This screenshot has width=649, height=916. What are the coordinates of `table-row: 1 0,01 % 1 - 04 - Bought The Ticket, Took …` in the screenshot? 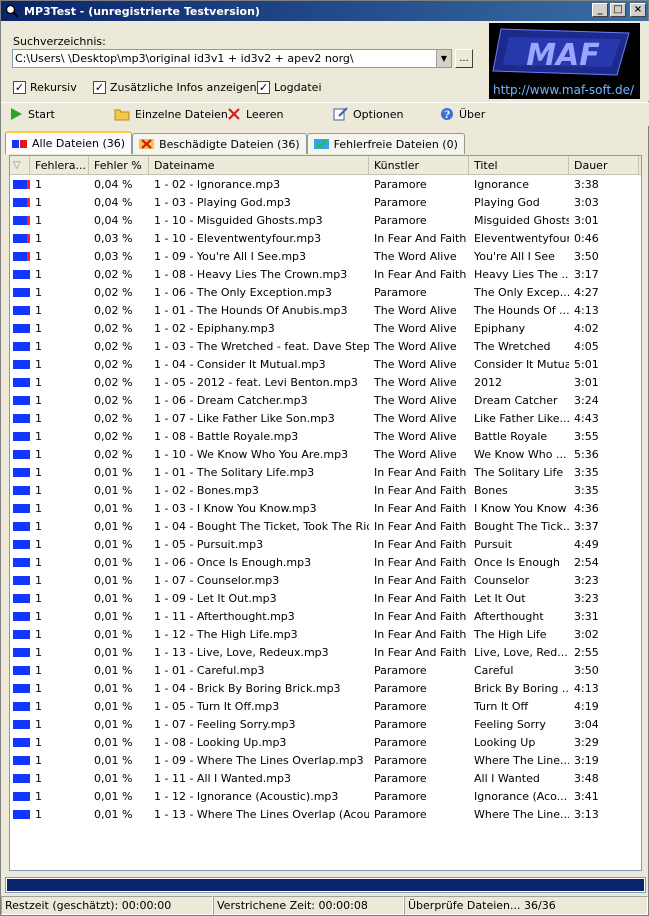 It's located at (325, 526).